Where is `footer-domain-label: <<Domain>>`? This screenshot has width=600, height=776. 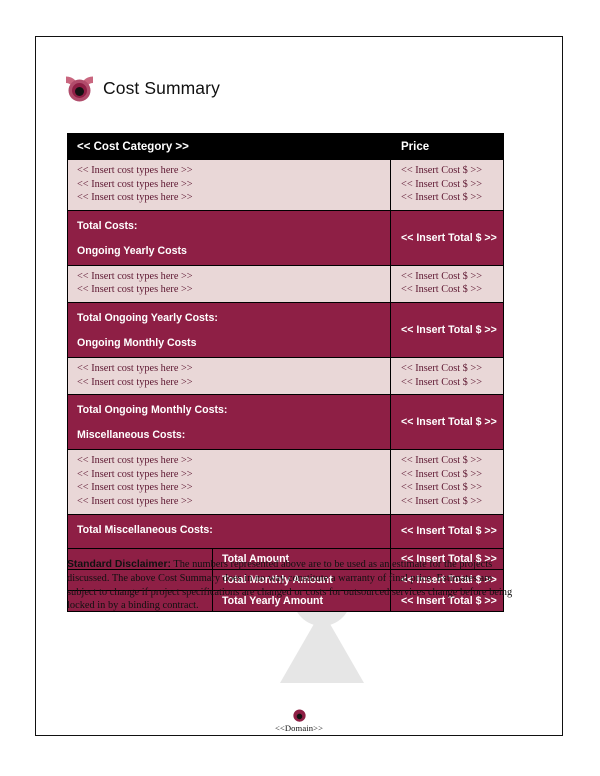 footer-domain-label: <<Domain>> is located at coordinates (299, 728).